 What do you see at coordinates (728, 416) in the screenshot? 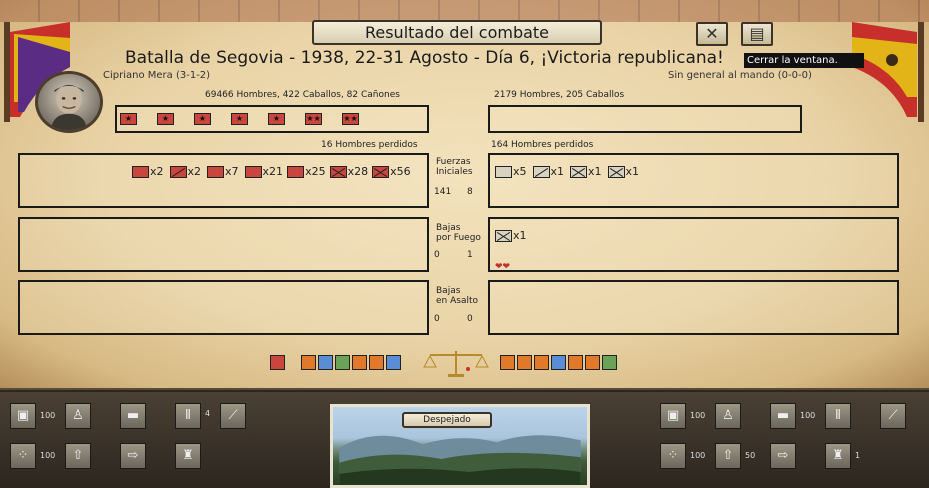
I see `right-general-button: ♙` at bounding box center [728, 416].